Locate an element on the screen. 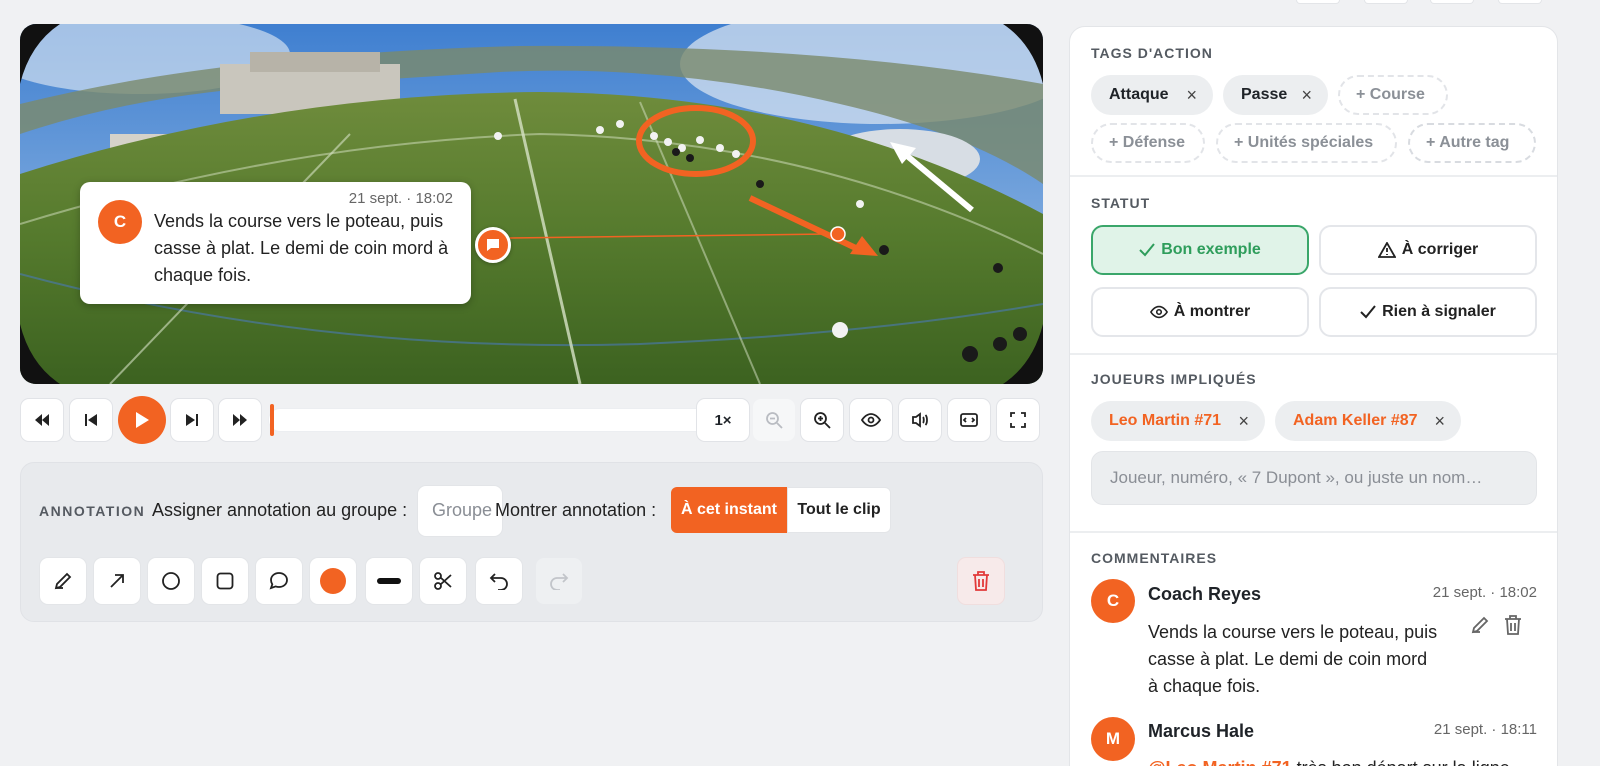 This screenshot has width=1600, height=766. playback-speed-button: 1× is located at coordinates (723, 420).